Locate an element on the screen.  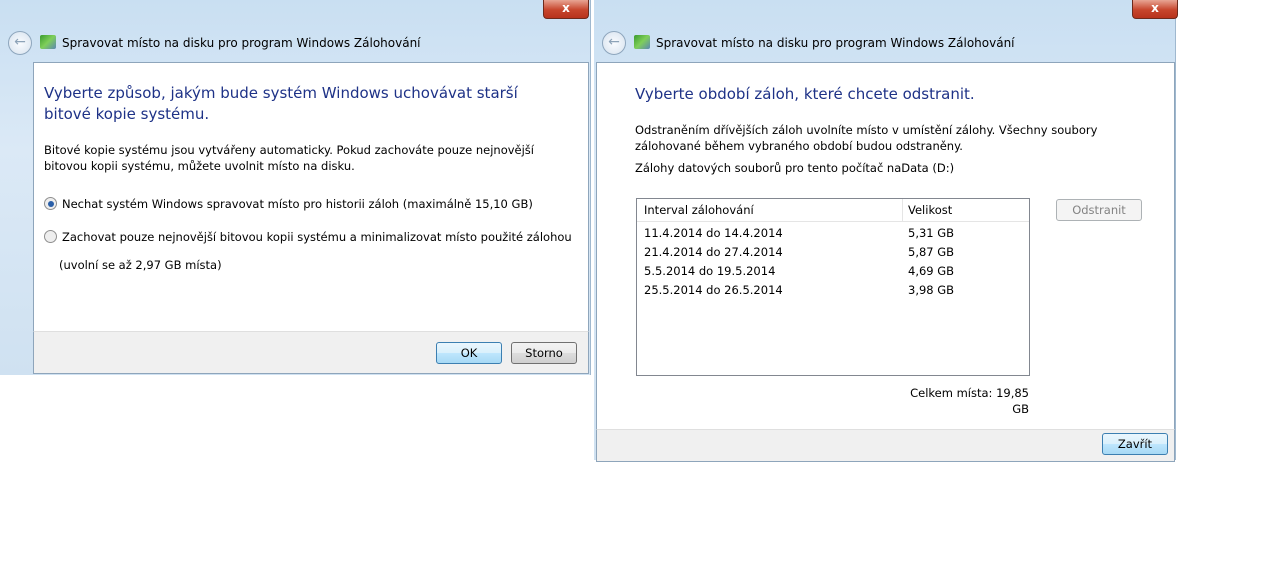
button-bar: OK Storno is located at coordinates (311, 352).